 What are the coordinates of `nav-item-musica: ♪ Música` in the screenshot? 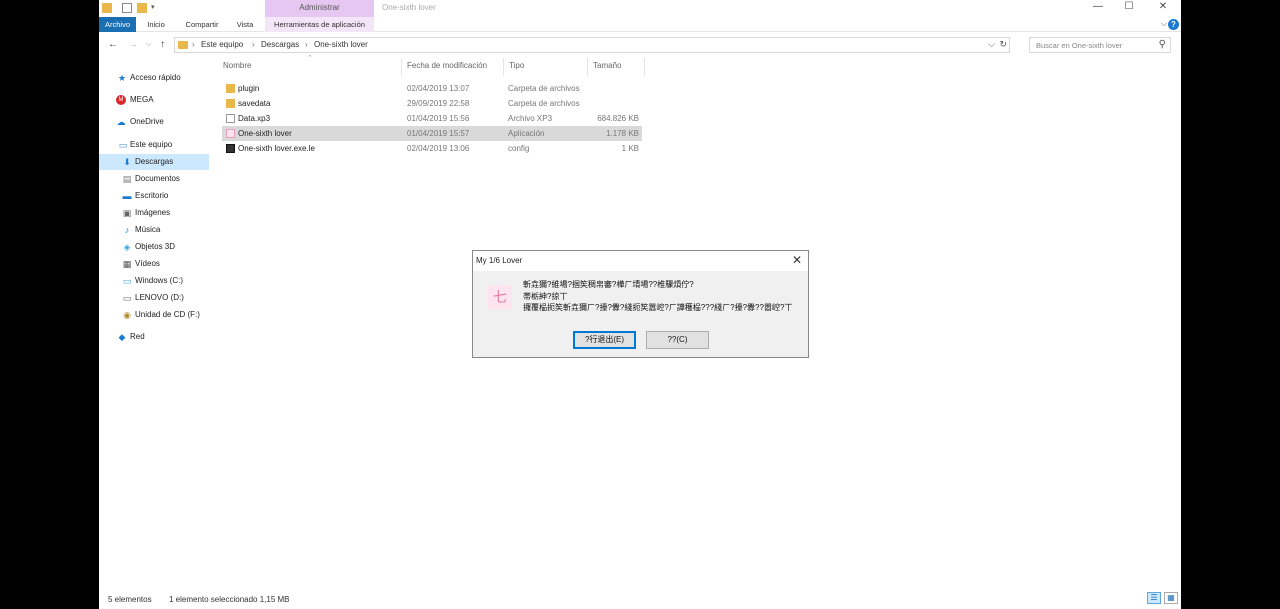 It's located at (154, 230).